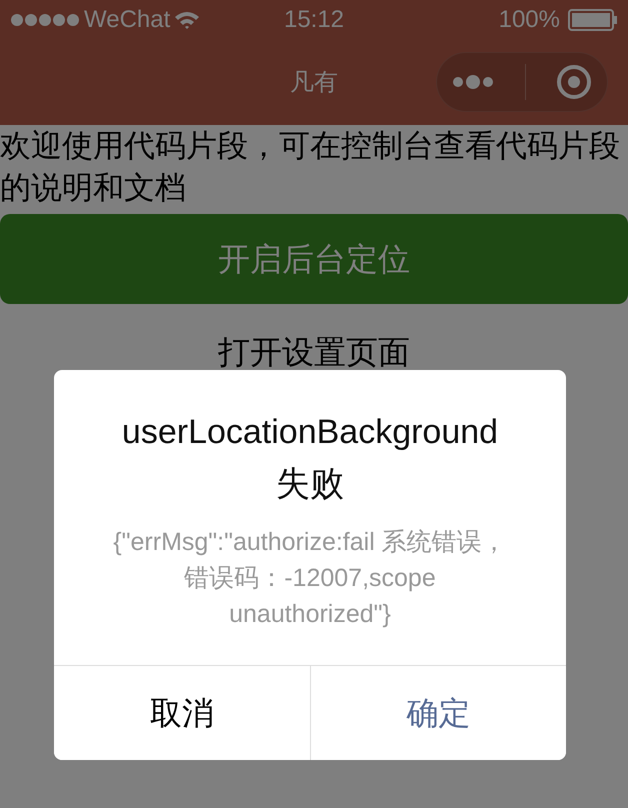 This screenshot has width=628, height=808. What do you see at coordinates (438, 713) in the screenshot?
I see `confirm-button: 确定` at bounding box center [438, 713].